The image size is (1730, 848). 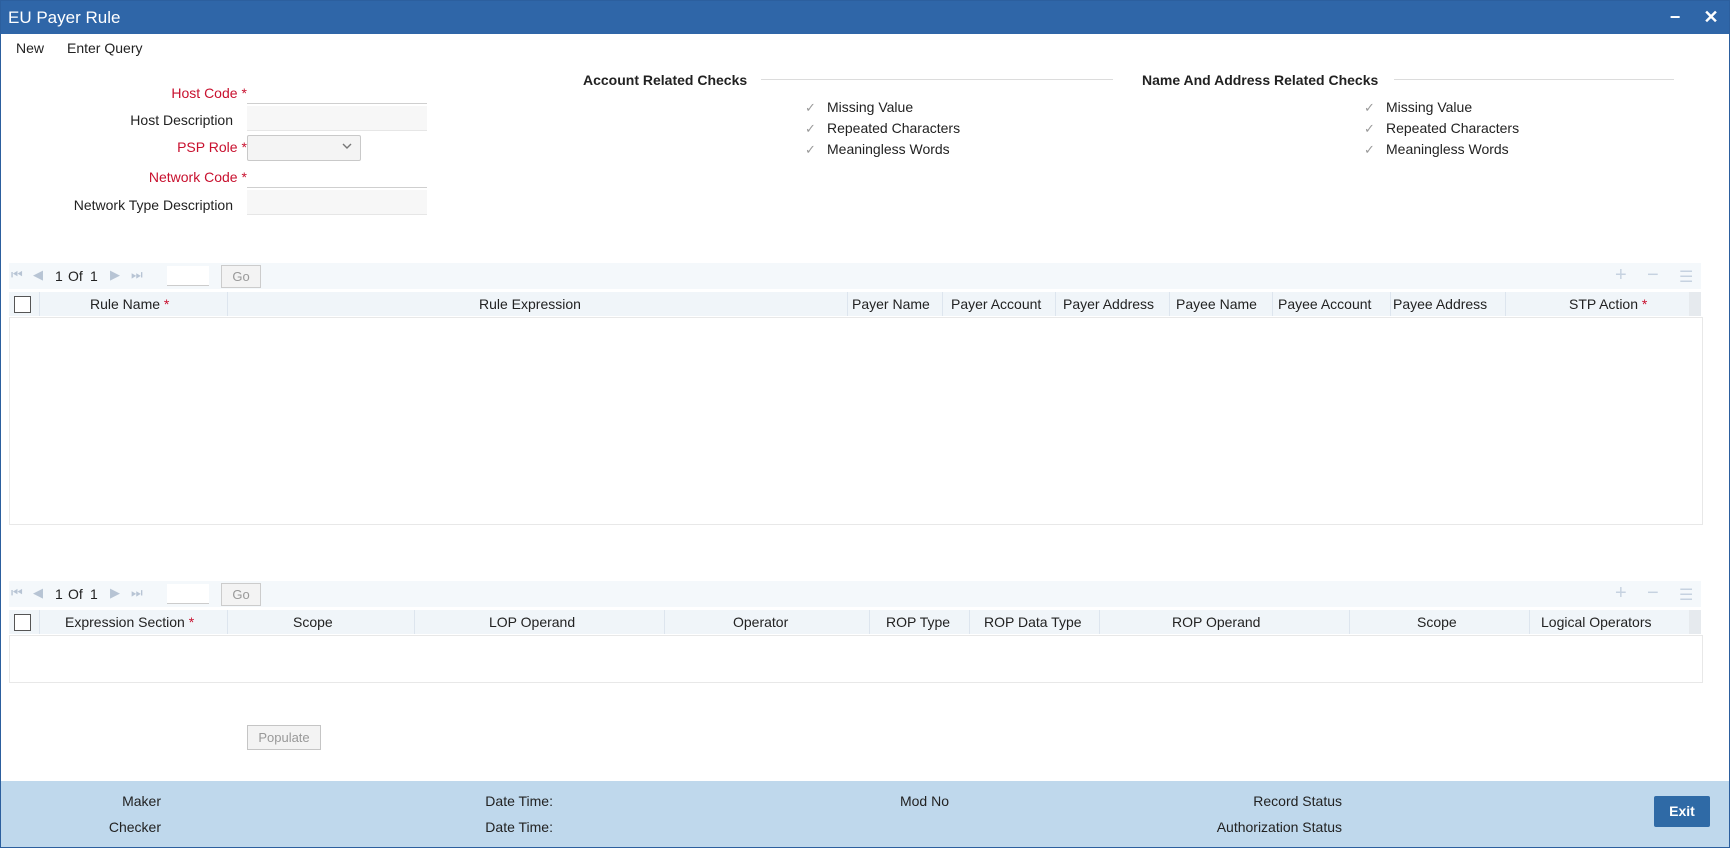 What do you see at coordinates (865, 17) in the screenshot?
I see `title-bar: EU Payer Rule − ✕` at bounding box center [865, 17].